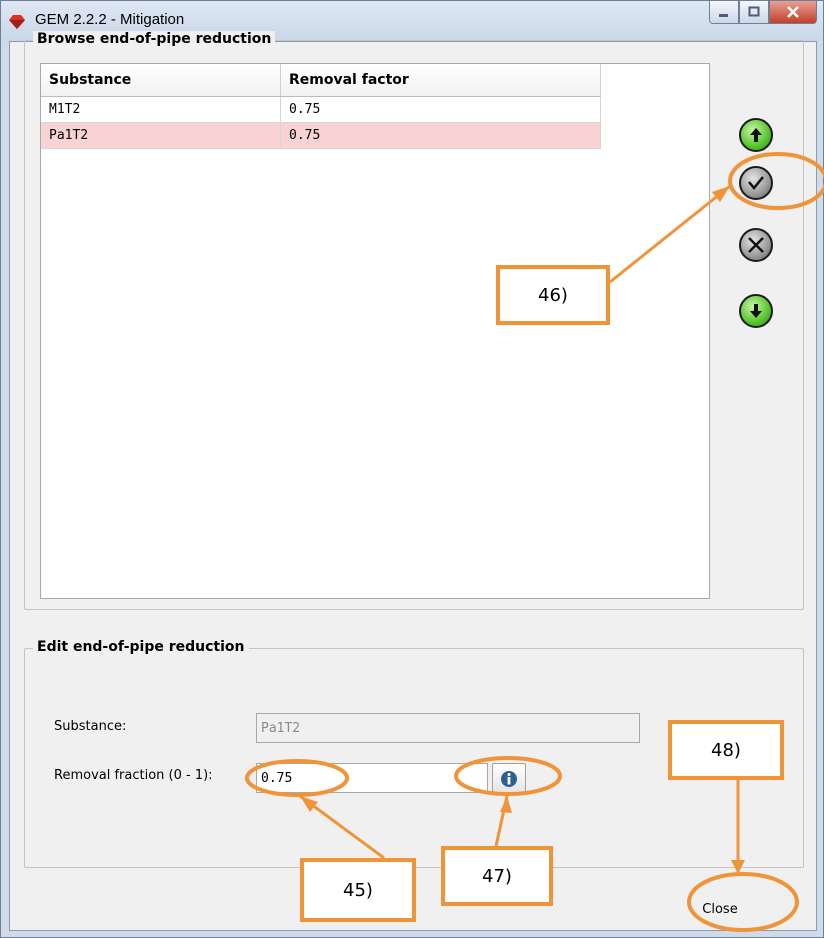 This screenshot has height=938, width=824. What do you see at coordinates (90, 726) in the screenshot?
I see `substance-label: Substance:` at bounding box center [90, 726].